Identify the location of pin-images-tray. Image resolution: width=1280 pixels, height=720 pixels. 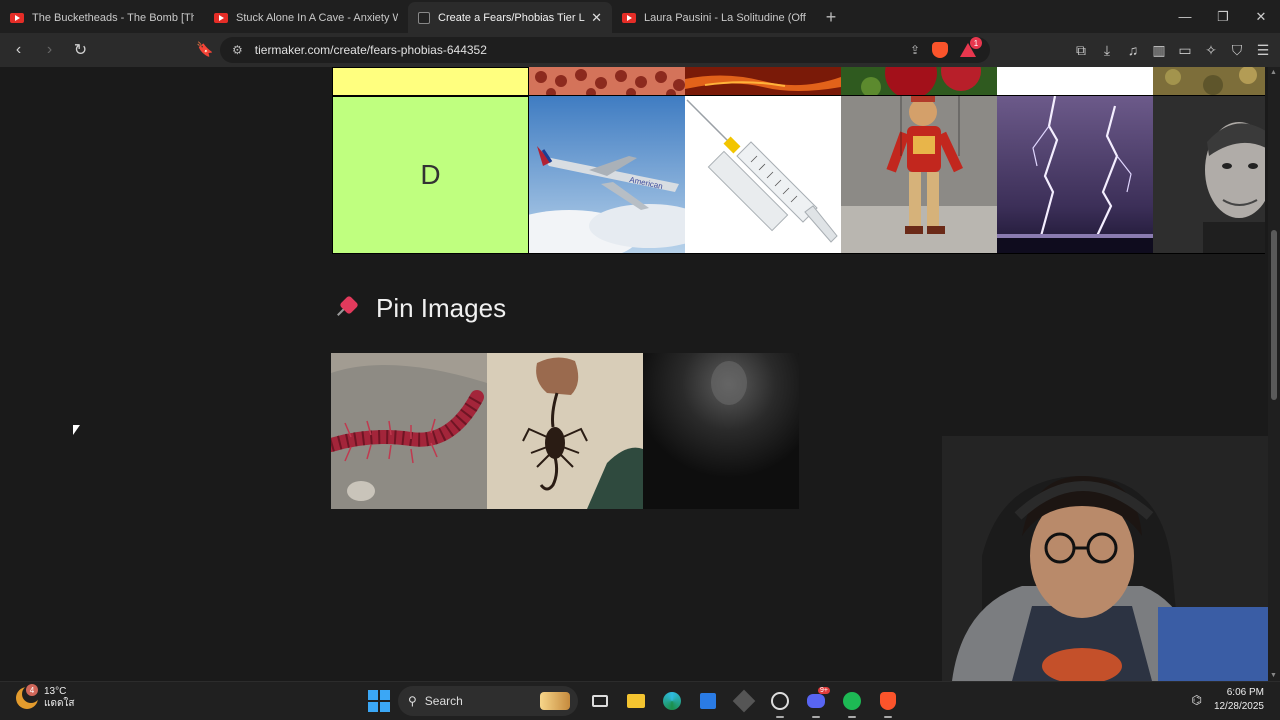
(565, 431).